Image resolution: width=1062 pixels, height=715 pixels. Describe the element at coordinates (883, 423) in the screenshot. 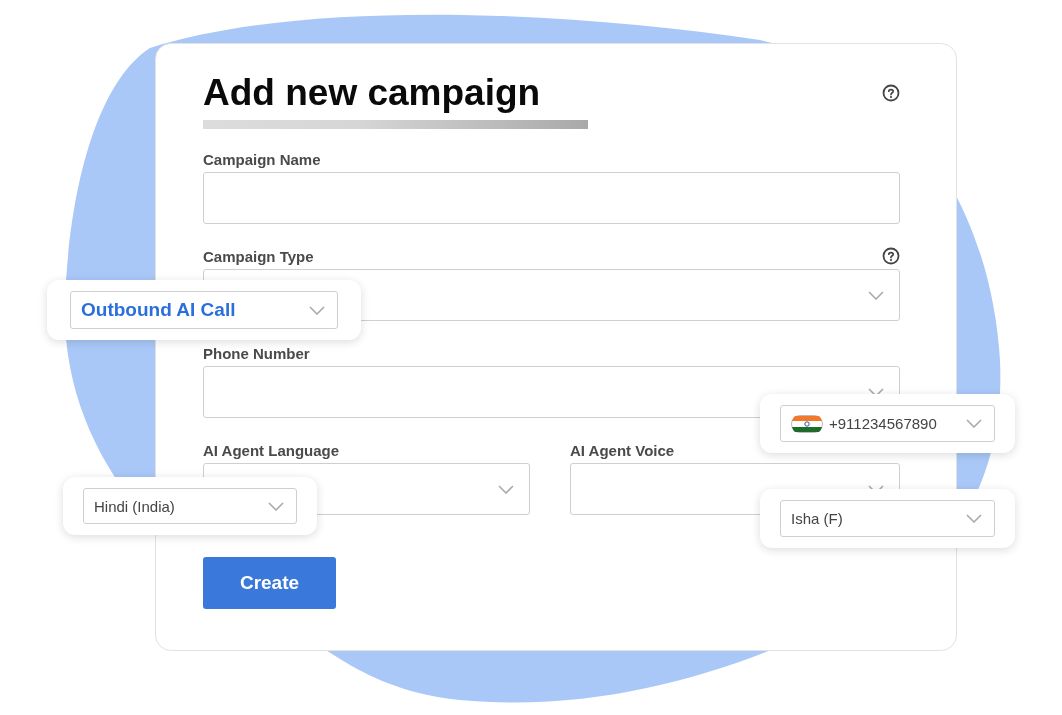

I see `select-value: +911234567890` at that location.